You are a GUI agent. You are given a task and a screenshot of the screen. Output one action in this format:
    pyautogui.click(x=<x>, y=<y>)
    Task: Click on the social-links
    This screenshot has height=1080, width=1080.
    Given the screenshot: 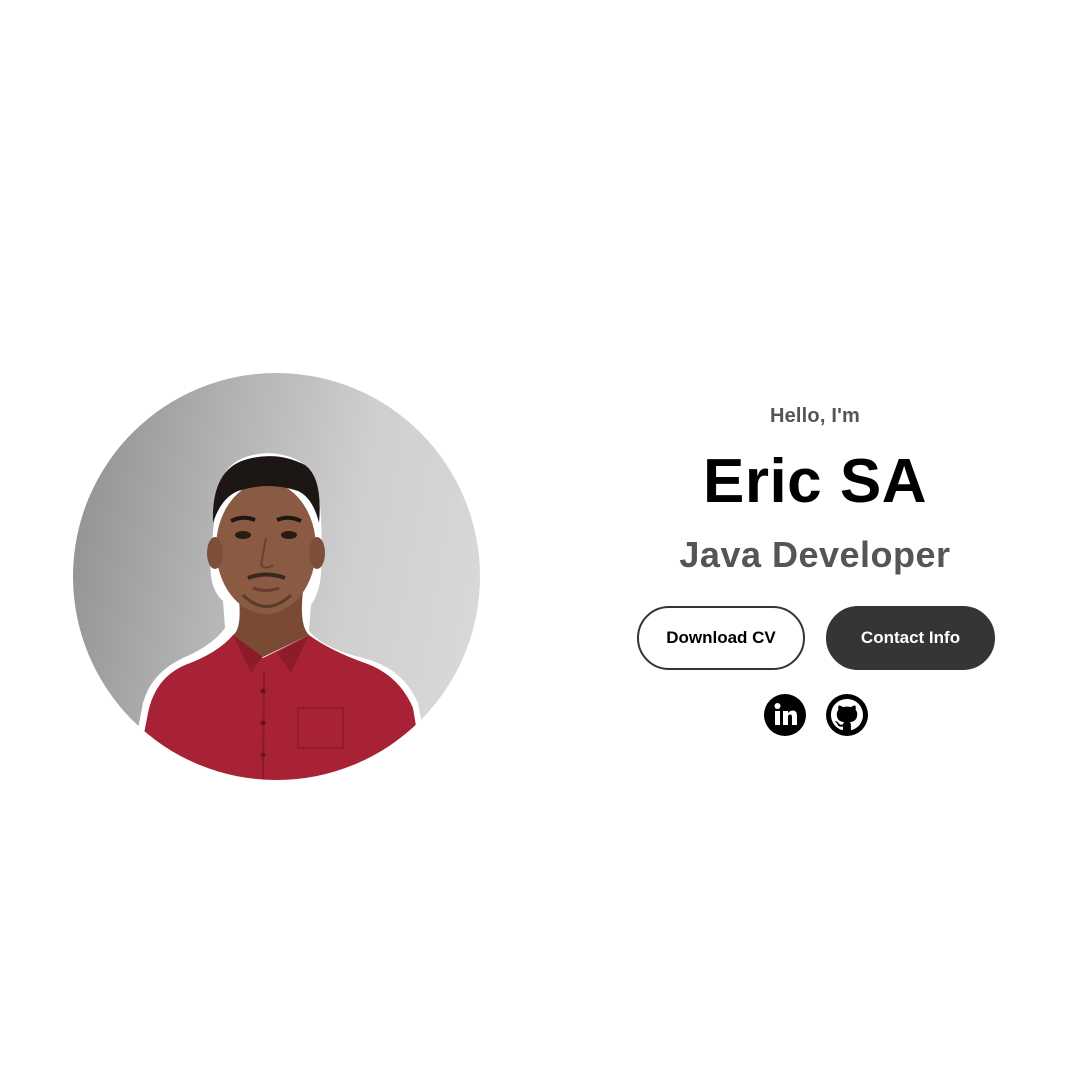 What is the action you would take?
    pyautogui.click(x=815, y=716)
    